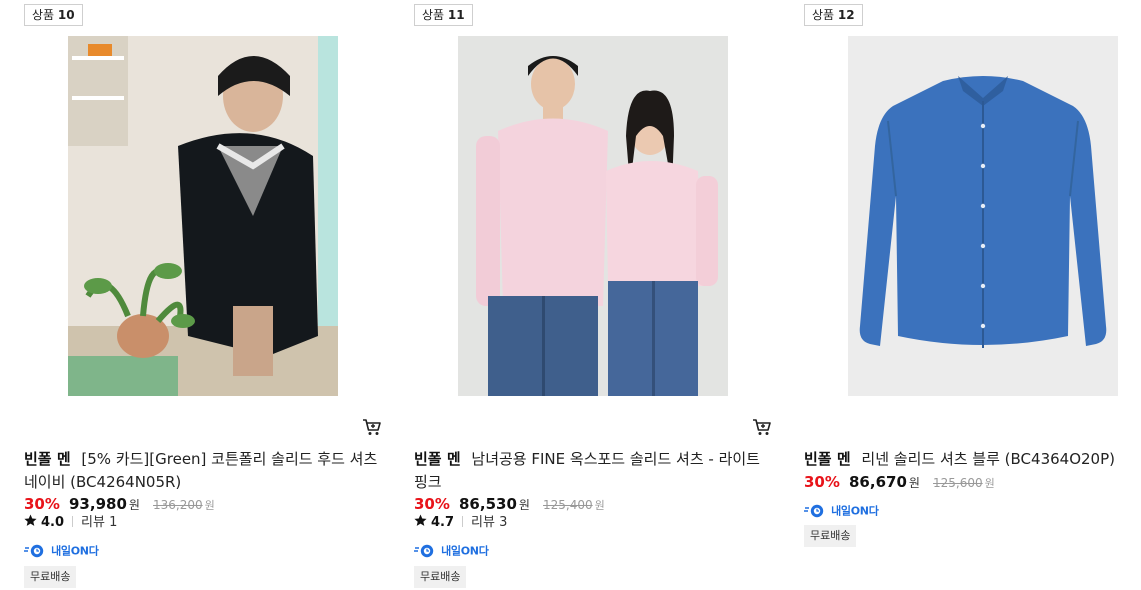  I want to click on product-index-number: 11, so click(456, 15).